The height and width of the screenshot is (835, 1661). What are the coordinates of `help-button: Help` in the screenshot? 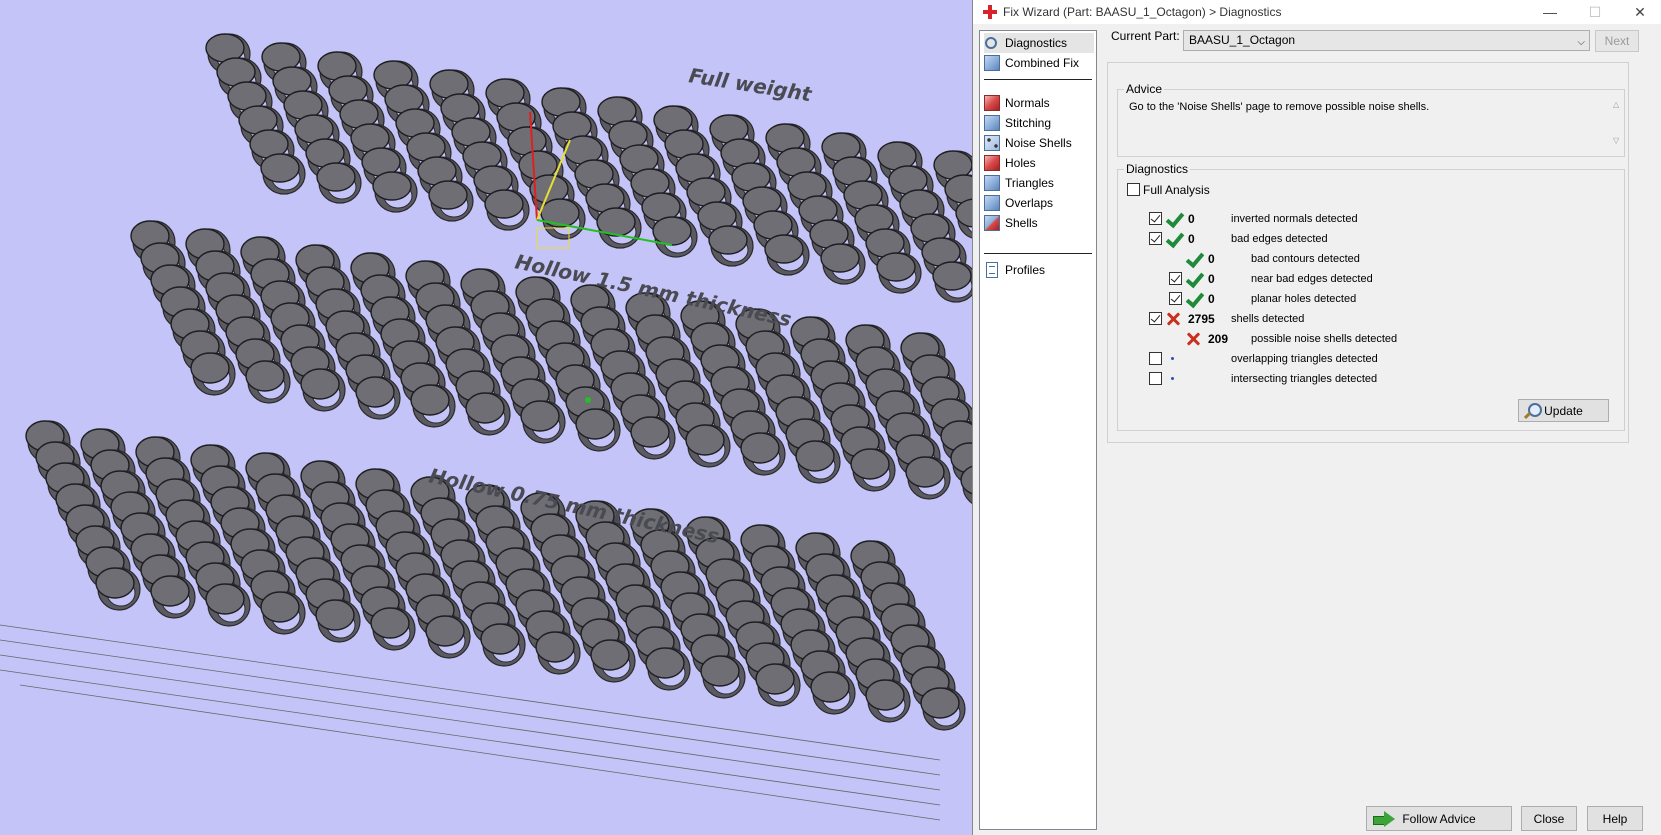 It's located at (1615, 818).